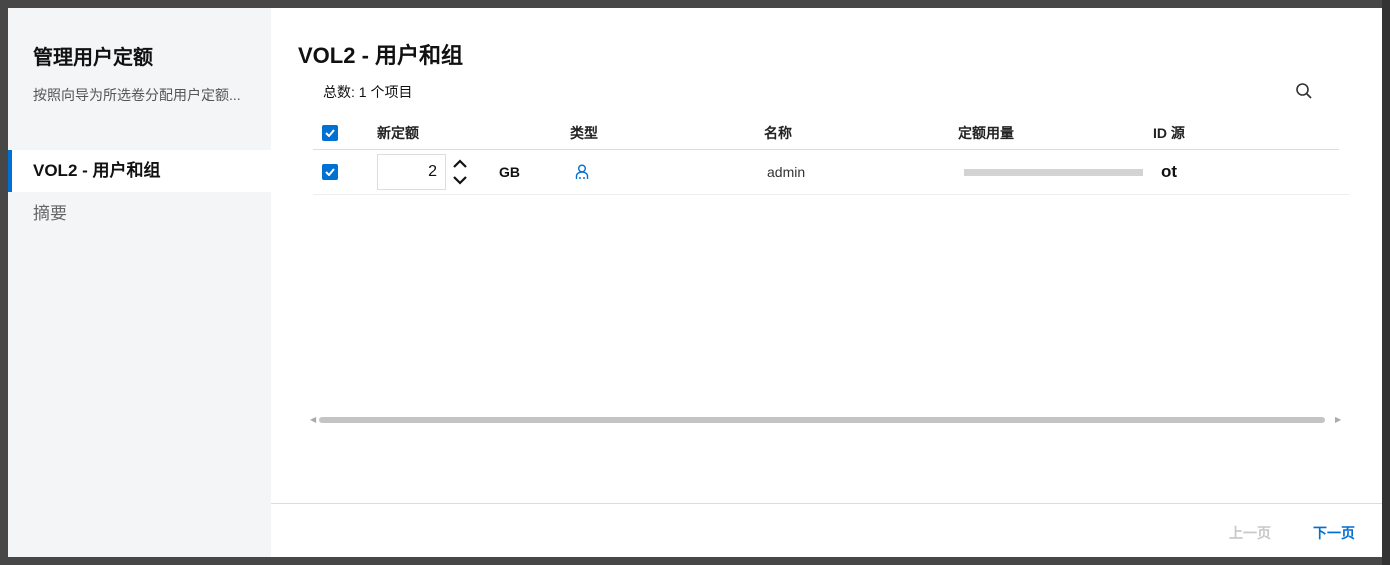 This screenshot has width=1390, height=565. What do you see at coordinates (1250, 533) in the screenshot?
I see `previous-button: 上一页` at bounding box center [1250, 533].